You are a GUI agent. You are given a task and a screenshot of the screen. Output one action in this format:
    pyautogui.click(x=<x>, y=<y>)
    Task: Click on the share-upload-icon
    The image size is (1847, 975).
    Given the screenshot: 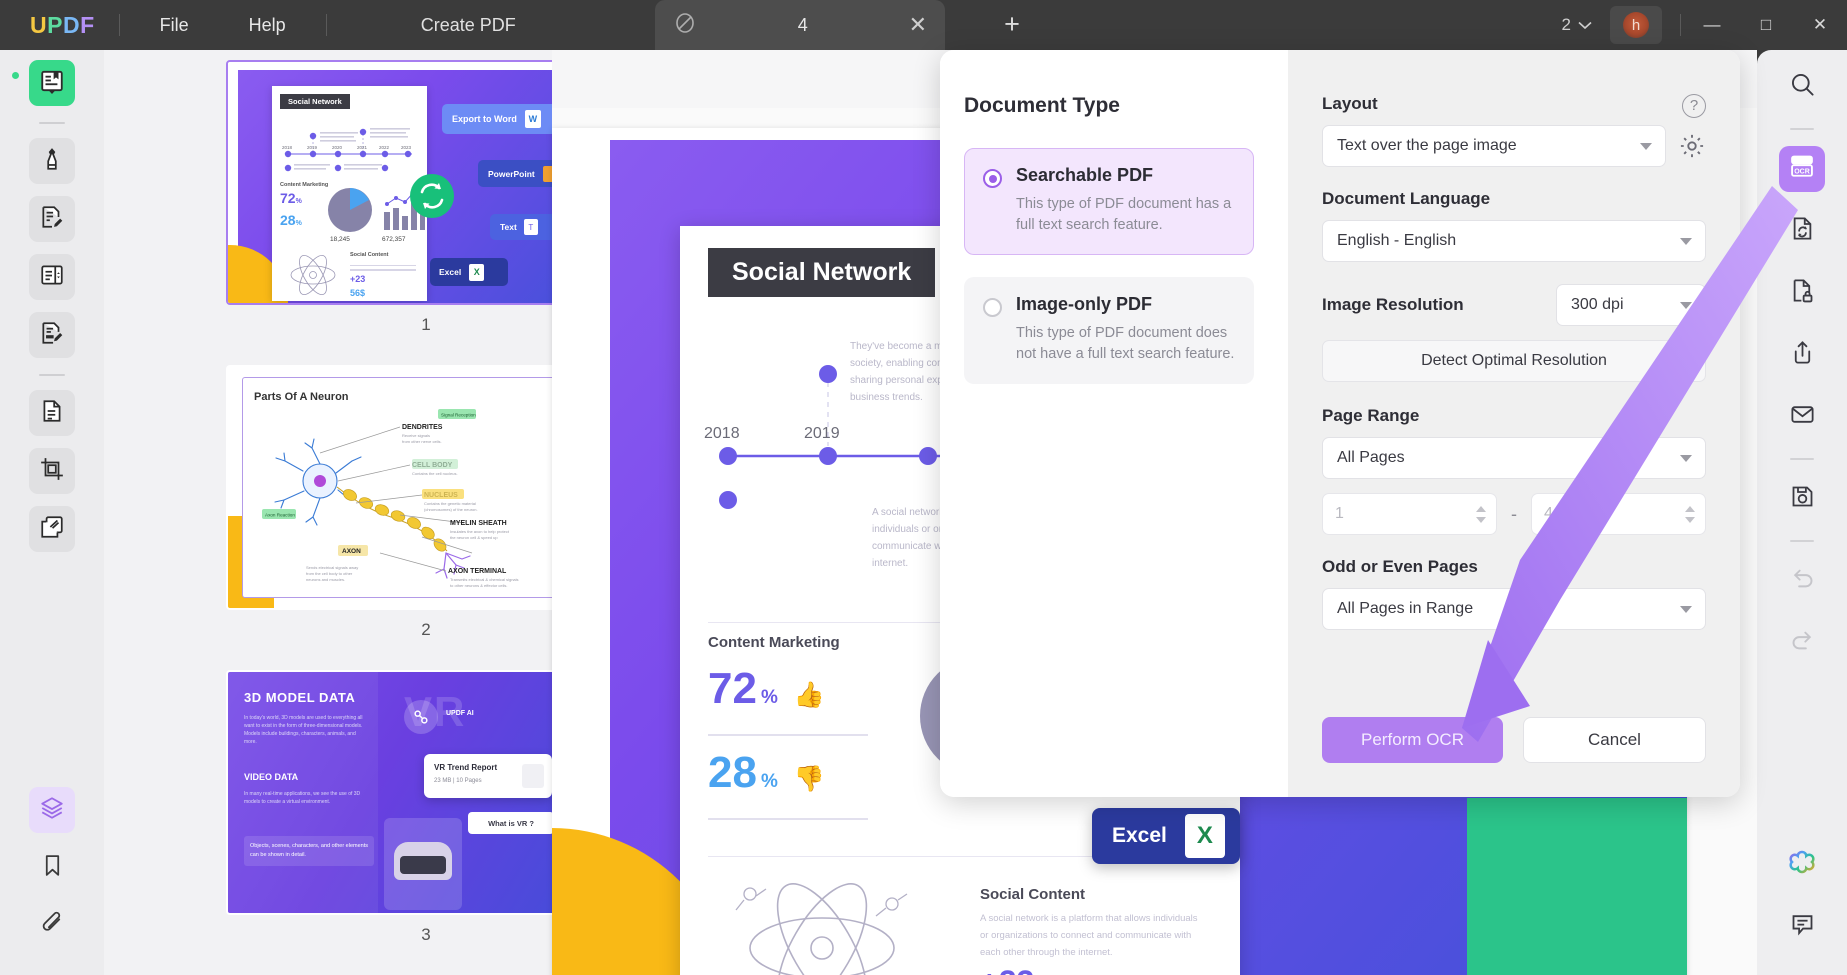 What is the action you would take?
    pyautogui.click(x=1802, y=355)
    